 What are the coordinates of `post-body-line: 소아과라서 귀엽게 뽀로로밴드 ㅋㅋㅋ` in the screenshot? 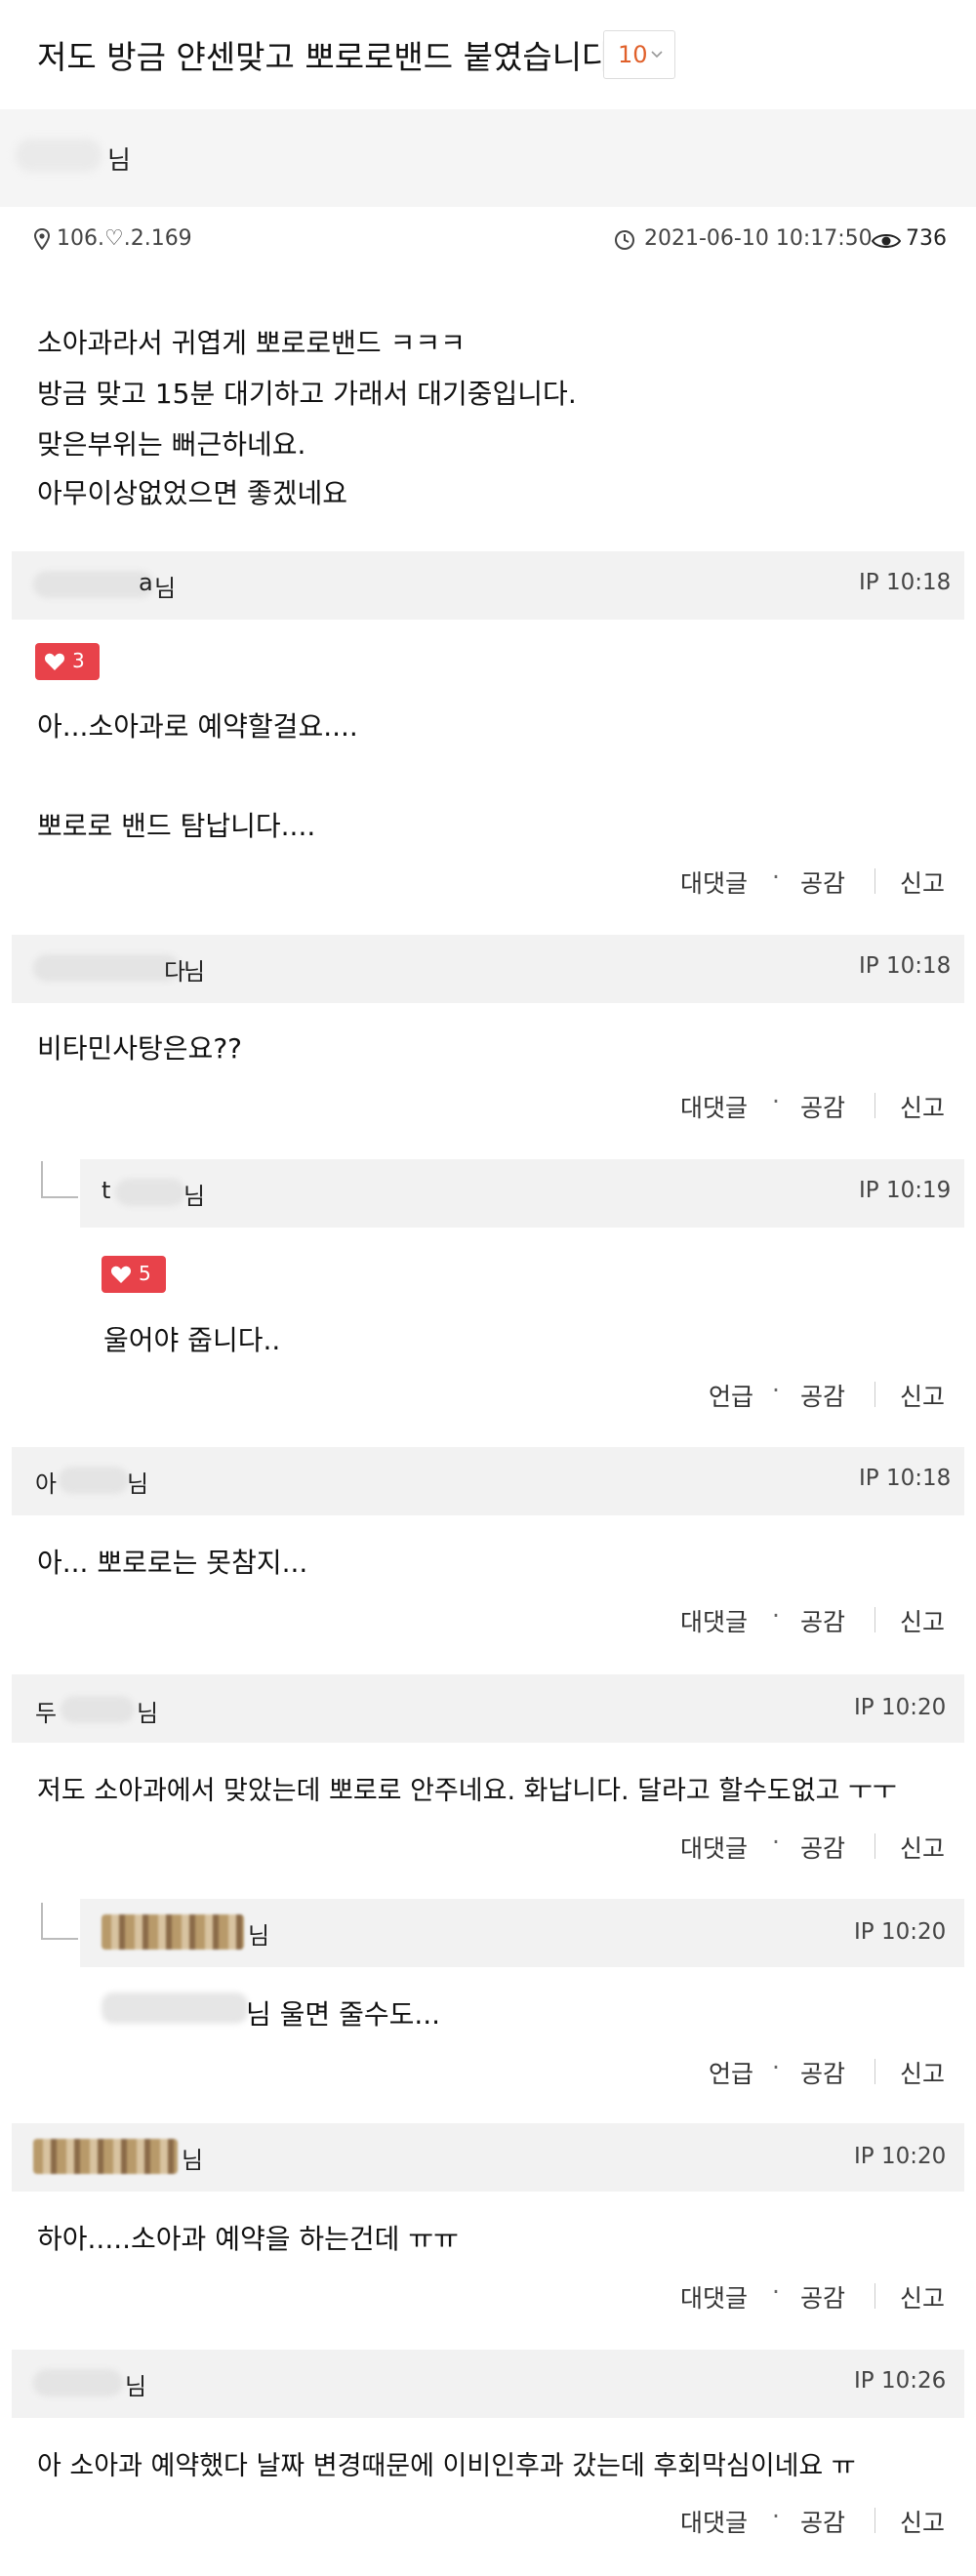 It's located at (251, 343).